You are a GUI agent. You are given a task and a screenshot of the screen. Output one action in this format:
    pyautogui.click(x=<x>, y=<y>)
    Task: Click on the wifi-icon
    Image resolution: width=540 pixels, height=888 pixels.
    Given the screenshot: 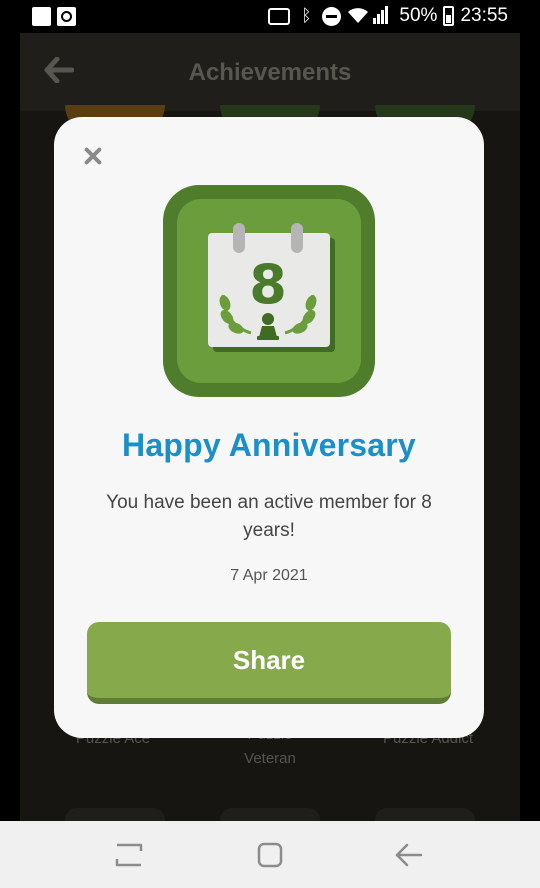 What is the action you would take?
    pyautogui.click(x=358, y=16)
    